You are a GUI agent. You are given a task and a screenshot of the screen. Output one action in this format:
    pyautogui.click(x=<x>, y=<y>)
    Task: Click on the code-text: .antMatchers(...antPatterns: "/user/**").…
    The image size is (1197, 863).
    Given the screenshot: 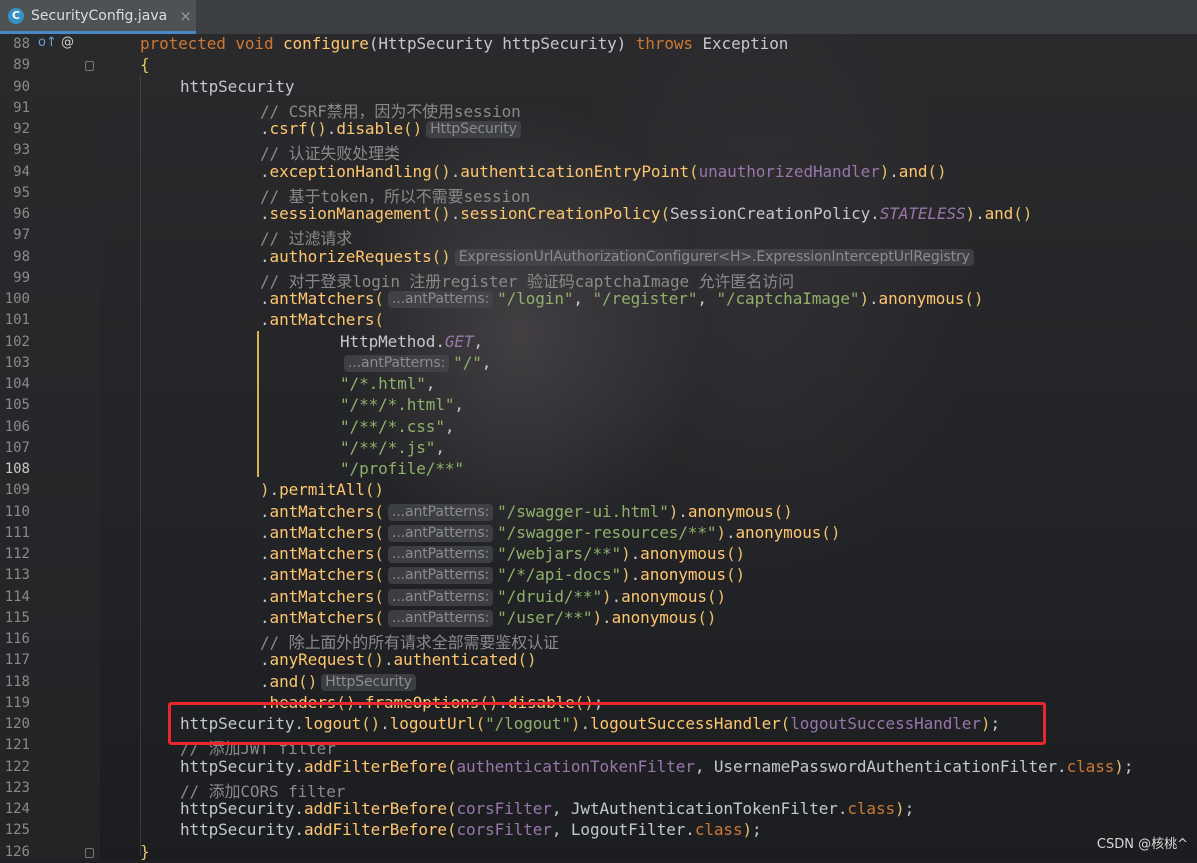 What is the action you would take?
    pyautogui.click(x=488, y=617)
    